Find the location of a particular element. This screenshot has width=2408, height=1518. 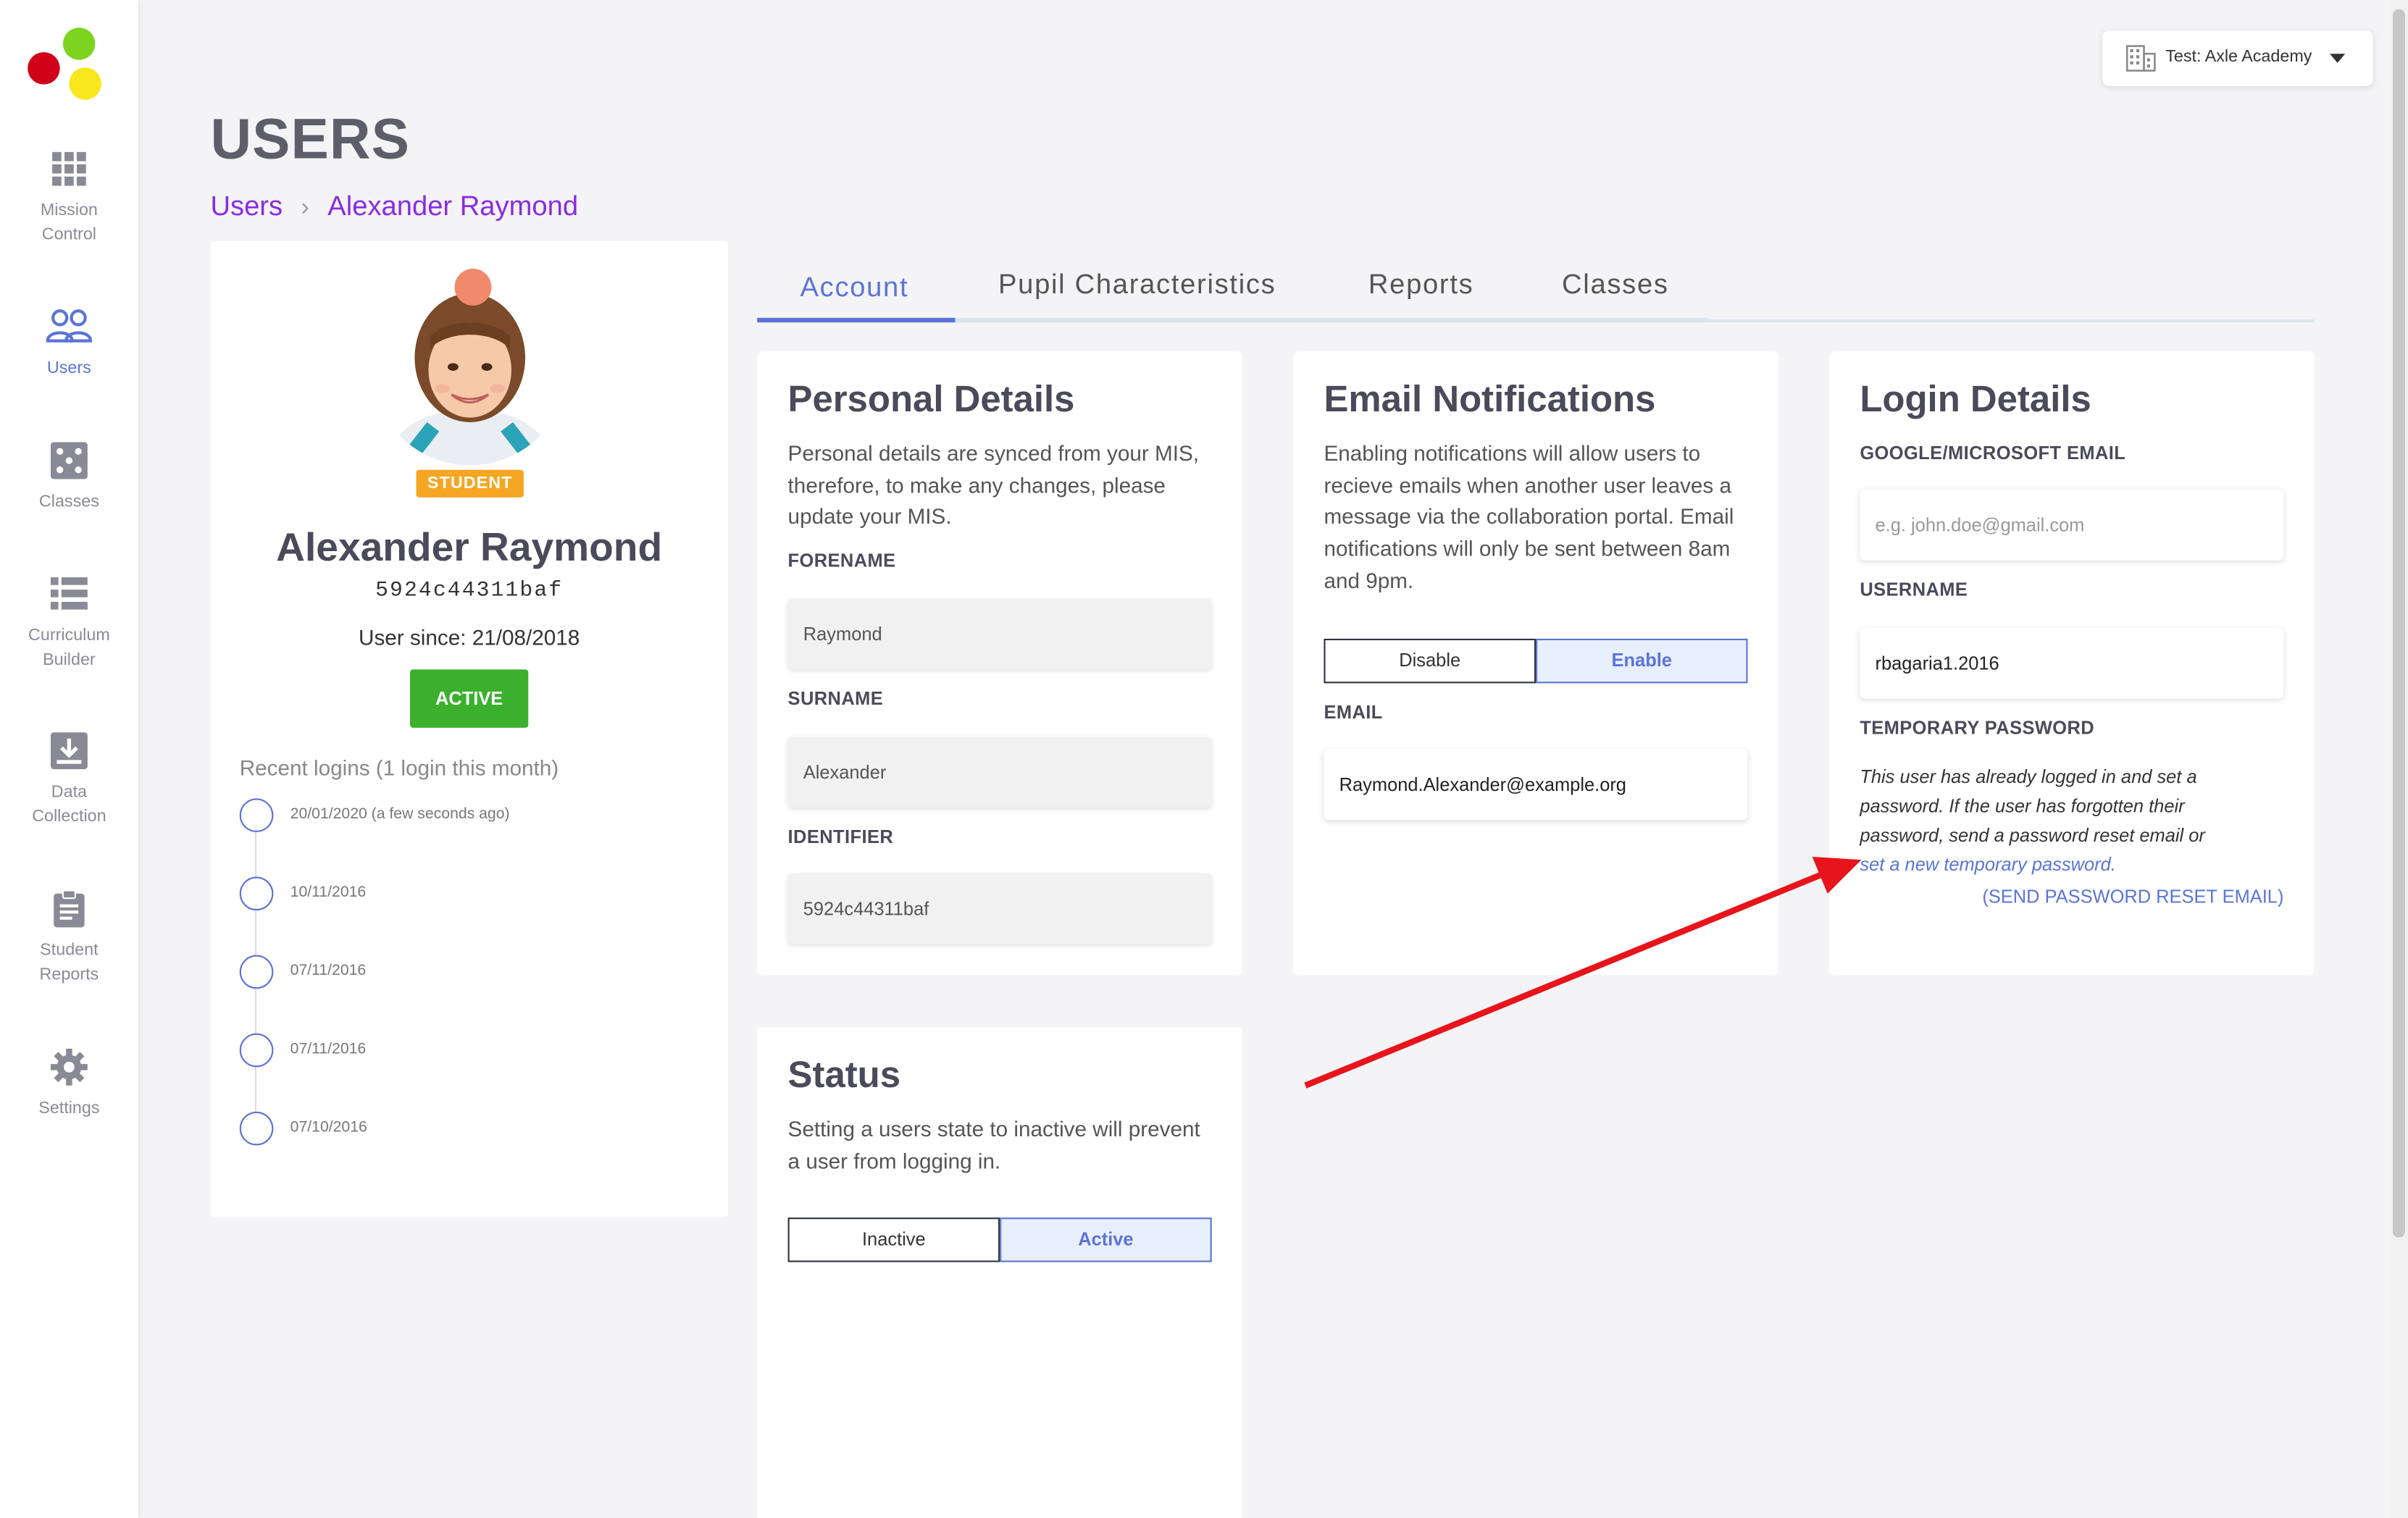

annotation-arrow-icon is located at coordinates (1583, 973).